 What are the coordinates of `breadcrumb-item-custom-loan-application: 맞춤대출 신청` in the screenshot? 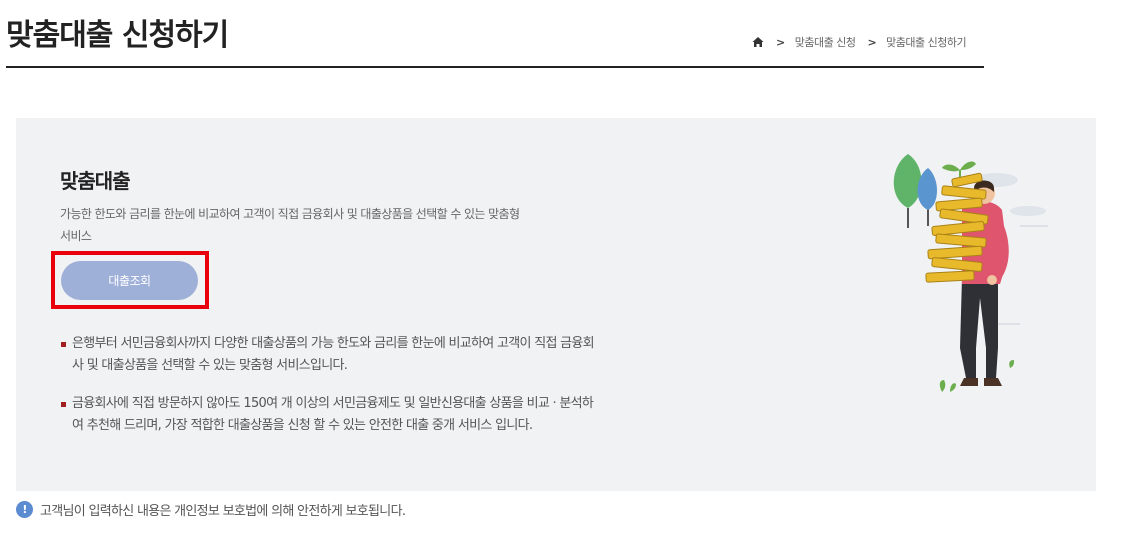 It's located at (825, 42).